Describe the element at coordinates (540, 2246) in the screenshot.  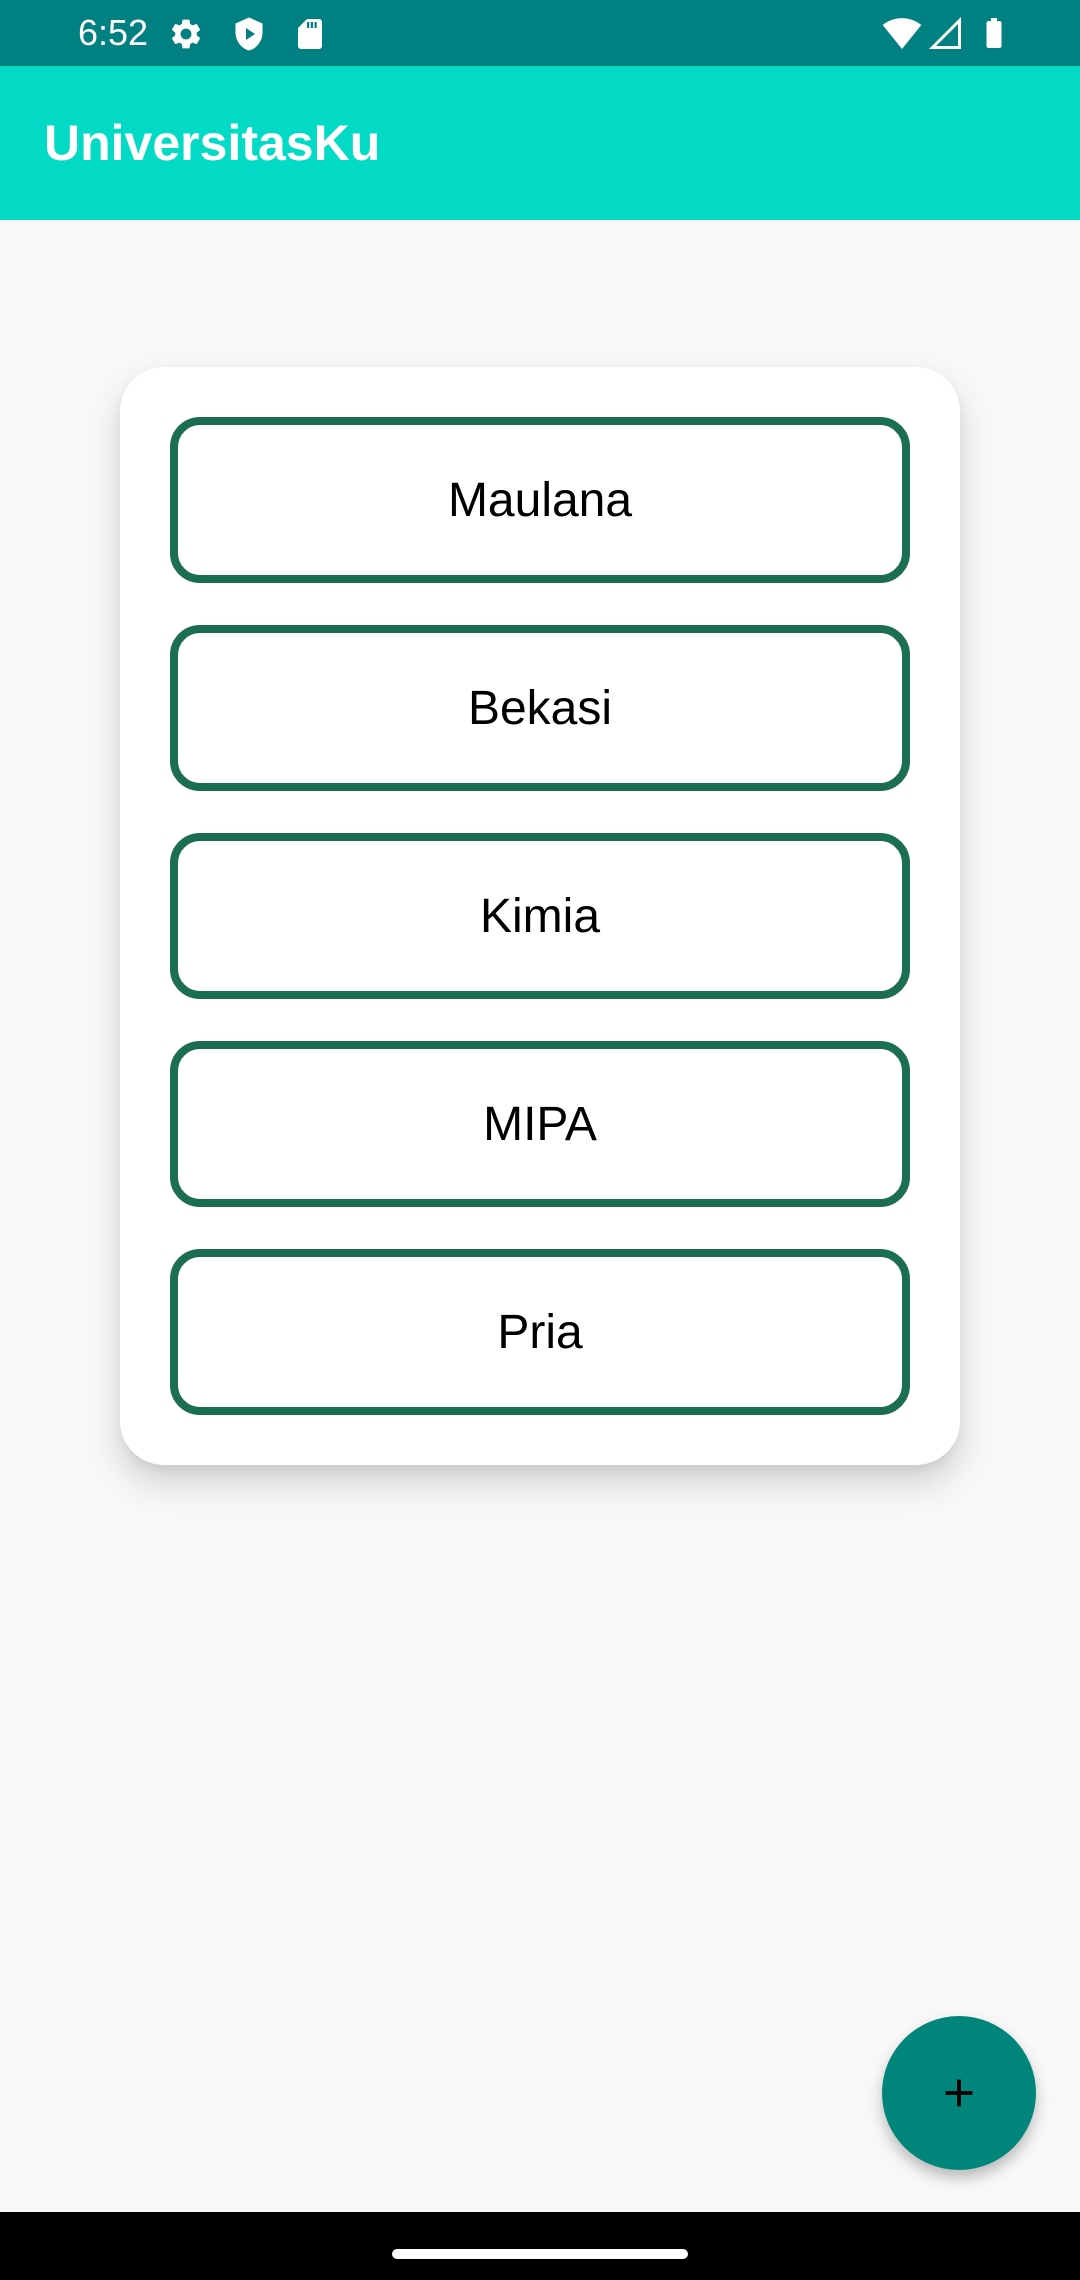
I see `navigation-bar` at that location.